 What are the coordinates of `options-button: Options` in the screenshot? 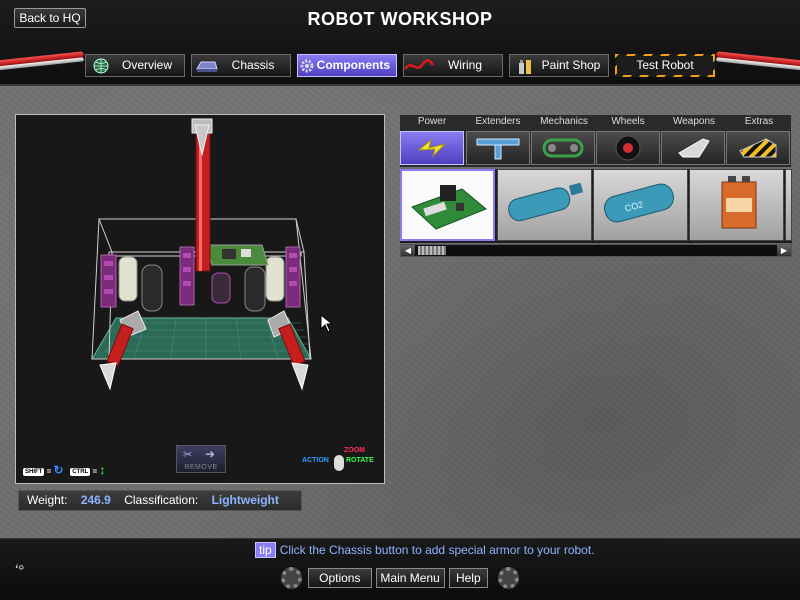 It's located at (340, 578).